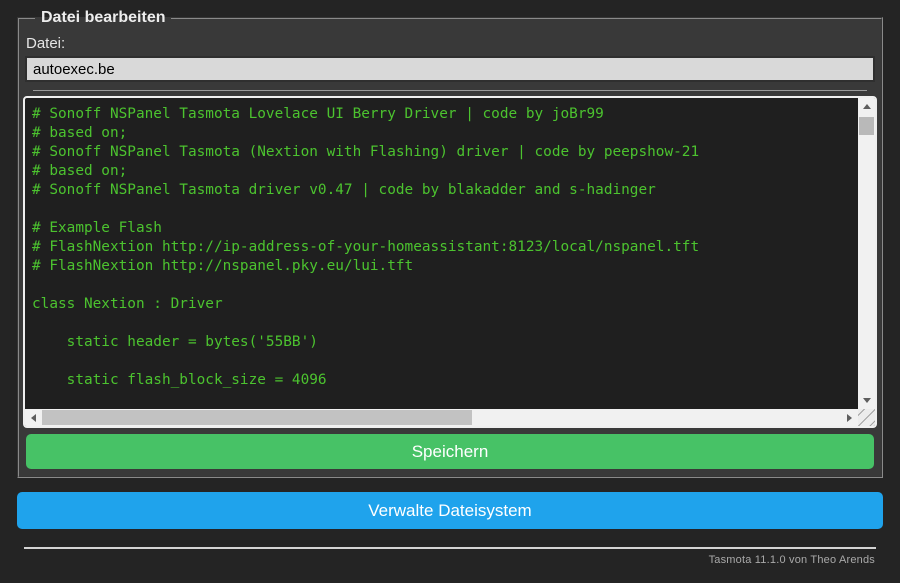 This screenshot has width=900, height=583. Describe the element at coordinates (46, 43) in the screenshot. I see `file-label: Datei:` at that location.